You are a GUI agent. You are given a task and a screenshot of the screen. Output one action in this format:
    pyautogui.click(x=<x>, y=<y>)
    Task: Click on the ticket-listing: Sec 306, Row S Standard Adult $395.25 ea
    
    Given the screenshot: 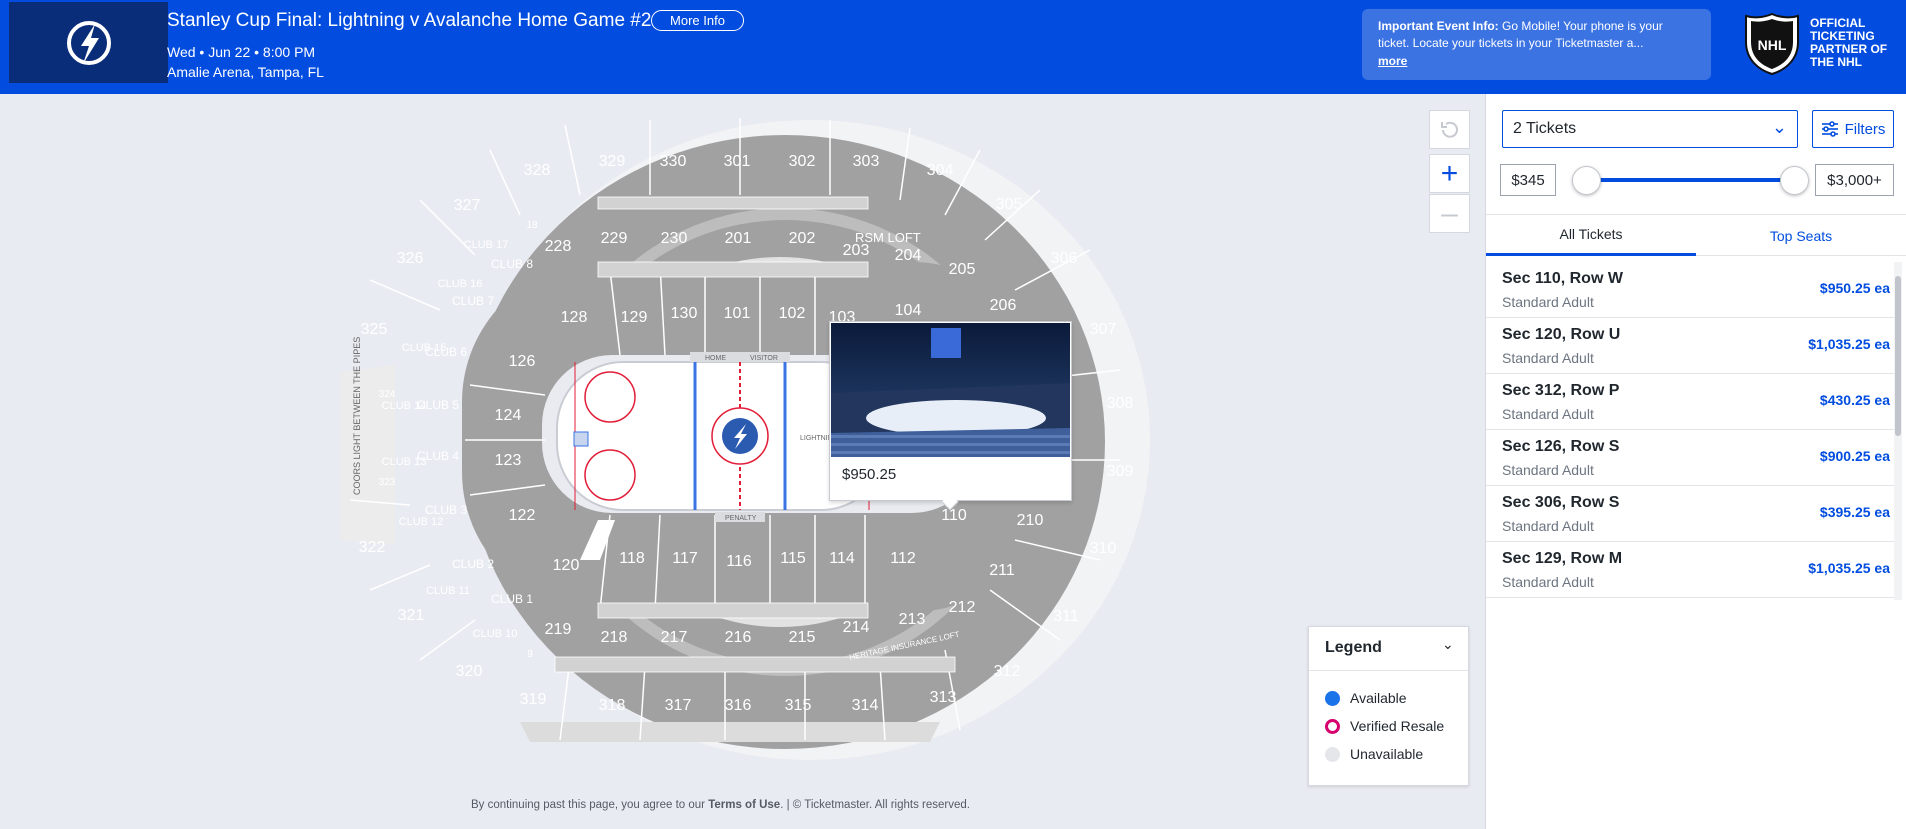 What is the action you would take?
    pyautogui.click(x=1690, y=514)
    